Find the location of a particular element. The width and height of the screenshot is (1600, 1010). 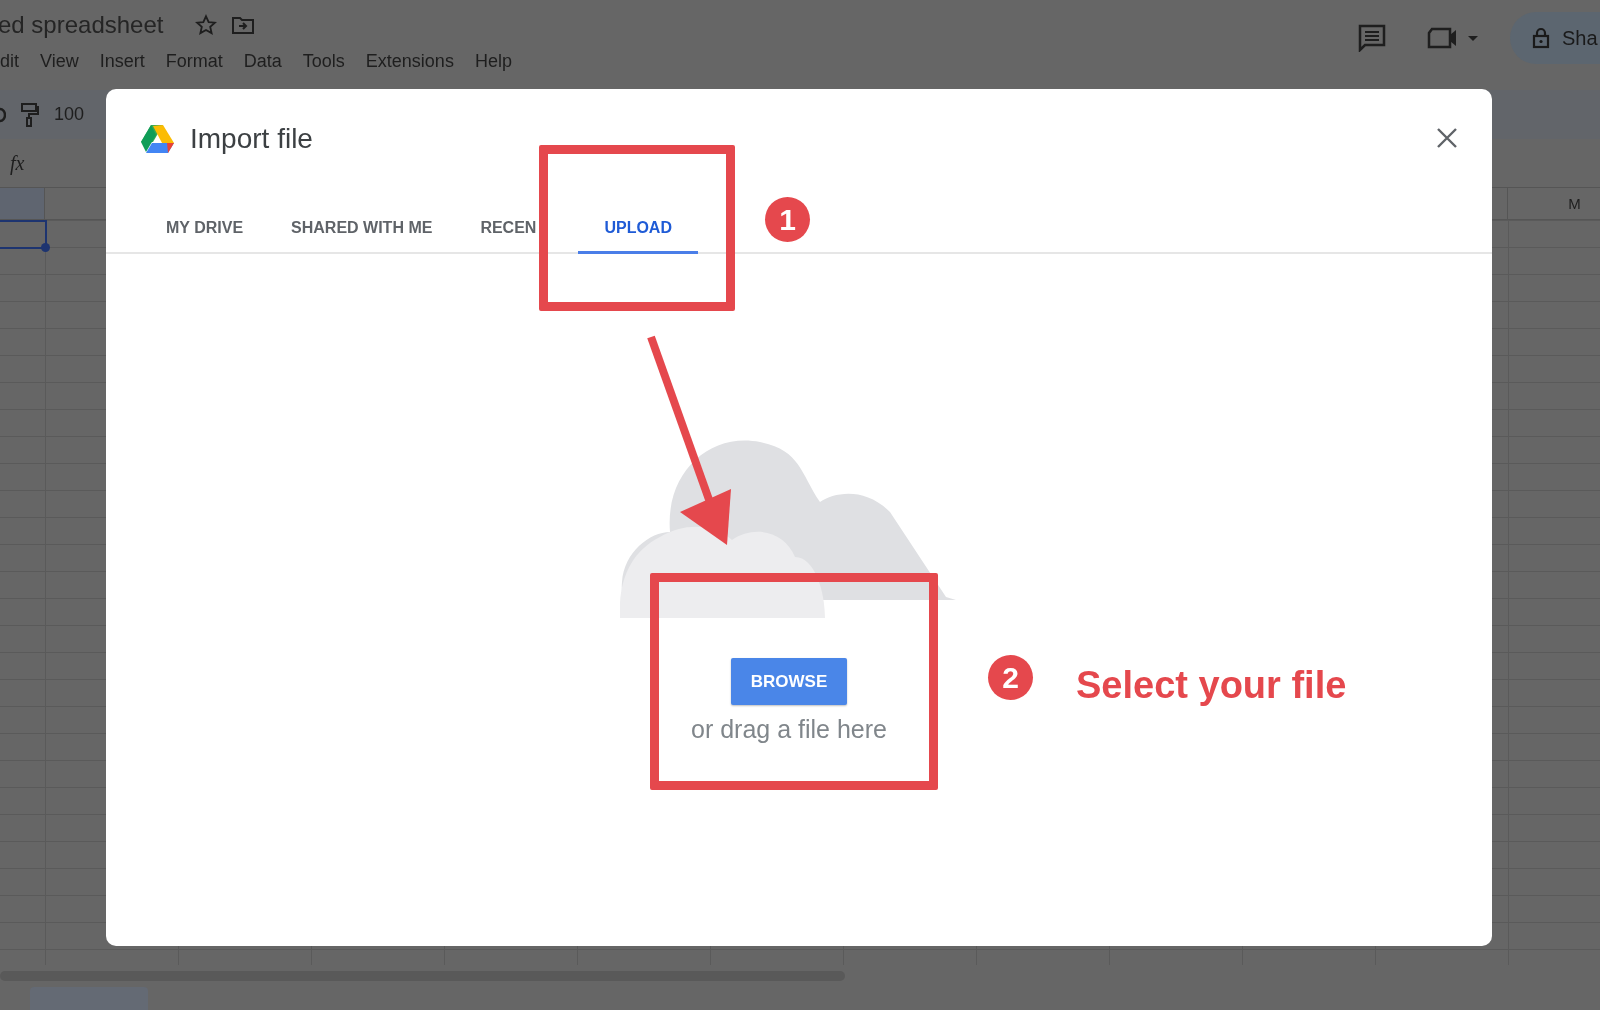

annotation-caption: Select your file is located at coordinates (1211, 685).